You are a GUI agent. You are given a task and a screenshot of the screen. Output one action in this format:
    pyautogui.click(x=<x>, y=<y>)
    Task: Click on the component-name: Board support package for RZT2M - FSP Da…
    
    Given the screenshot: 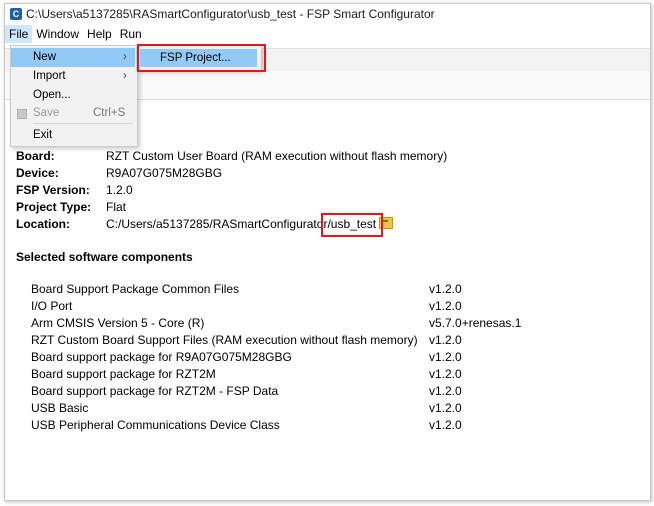 What is the action you would take?
    pyautogui.click(x=155, y=391)
    